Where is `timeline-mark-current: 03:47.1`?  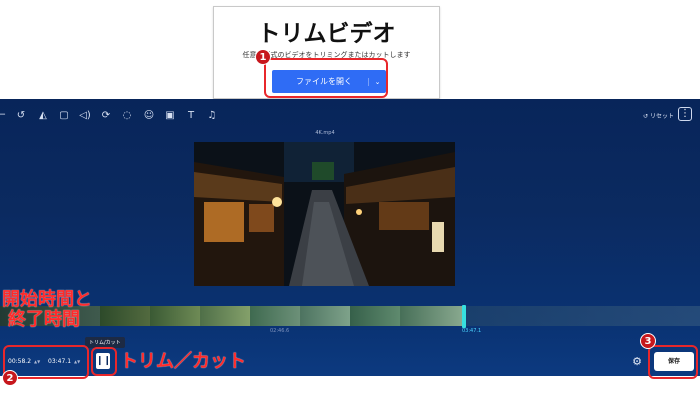 timeline-mark-current: 03:47.1 is located at coordinates (472, 331).